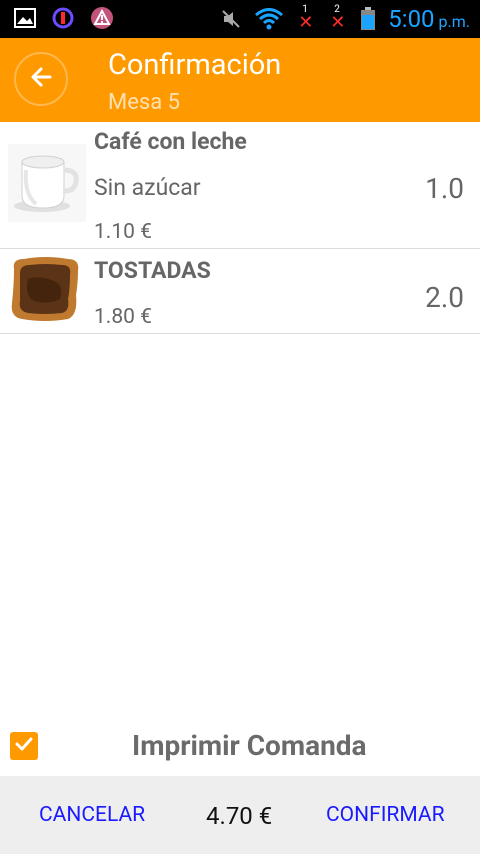 The height and width of the screenshot is (854, 480). I want to click on app-notification-icon, so click(63, 20).